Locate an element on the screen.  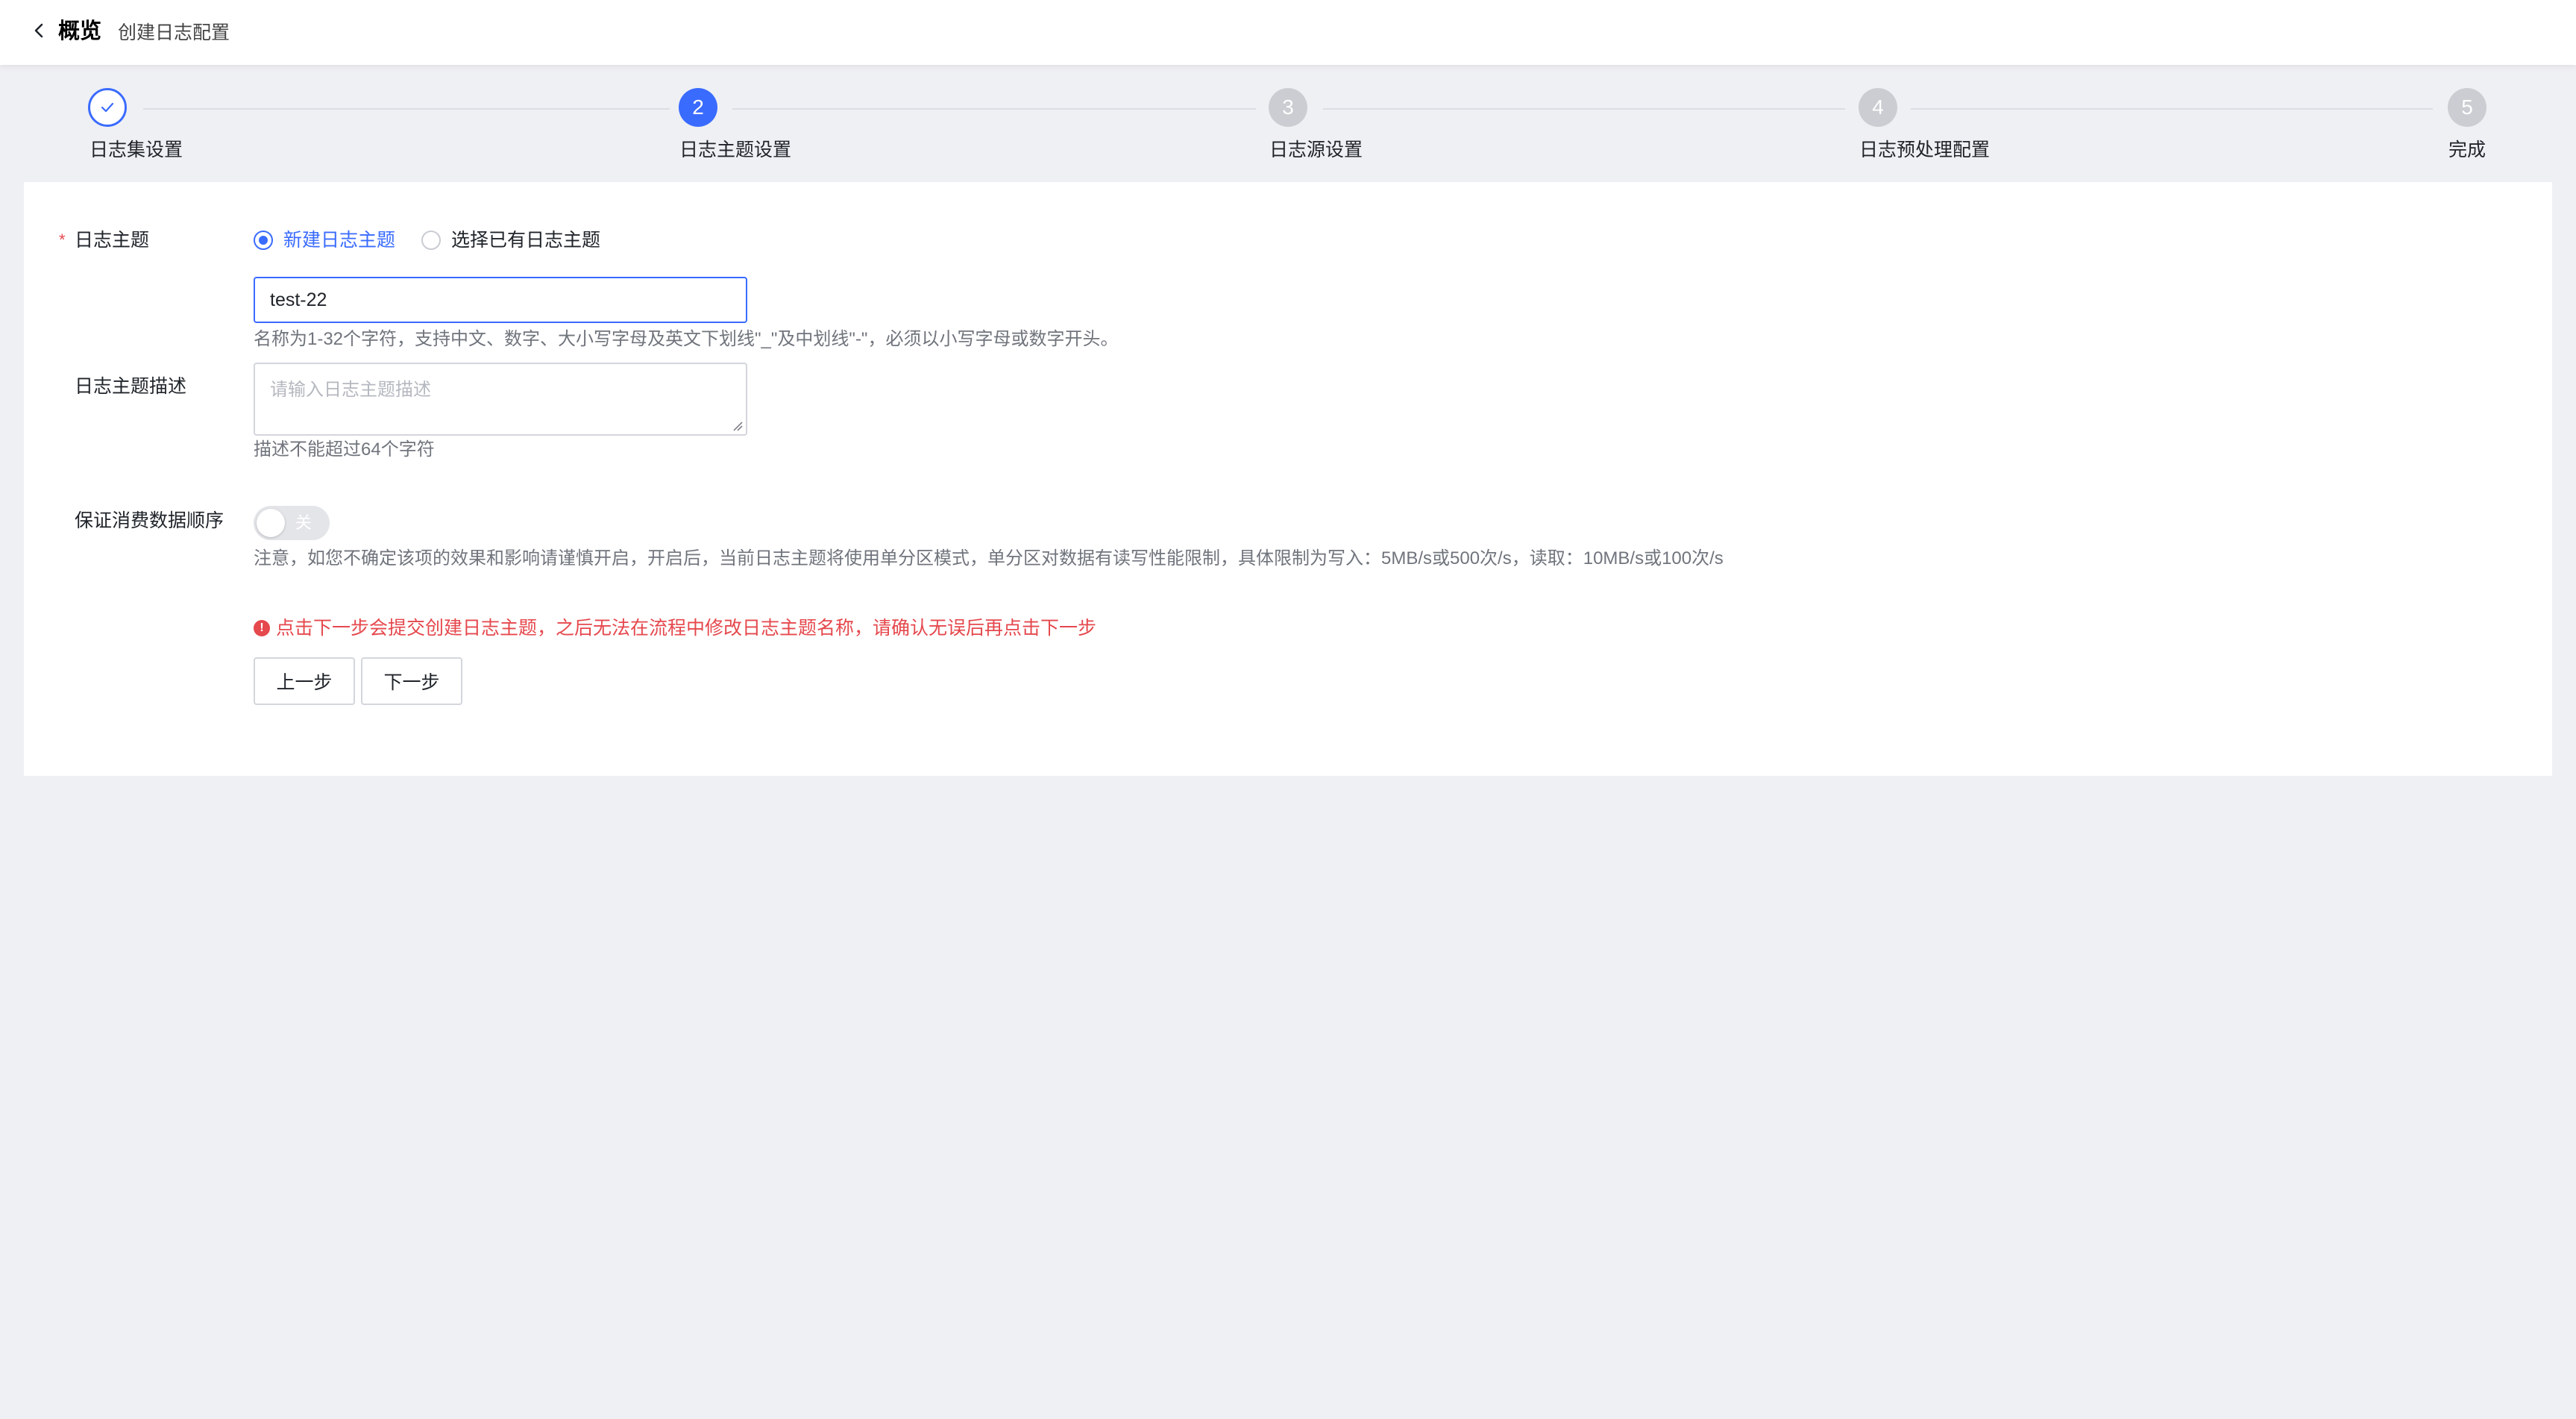
description-label: 日志主题描述 is located at coordinates (131, 387).